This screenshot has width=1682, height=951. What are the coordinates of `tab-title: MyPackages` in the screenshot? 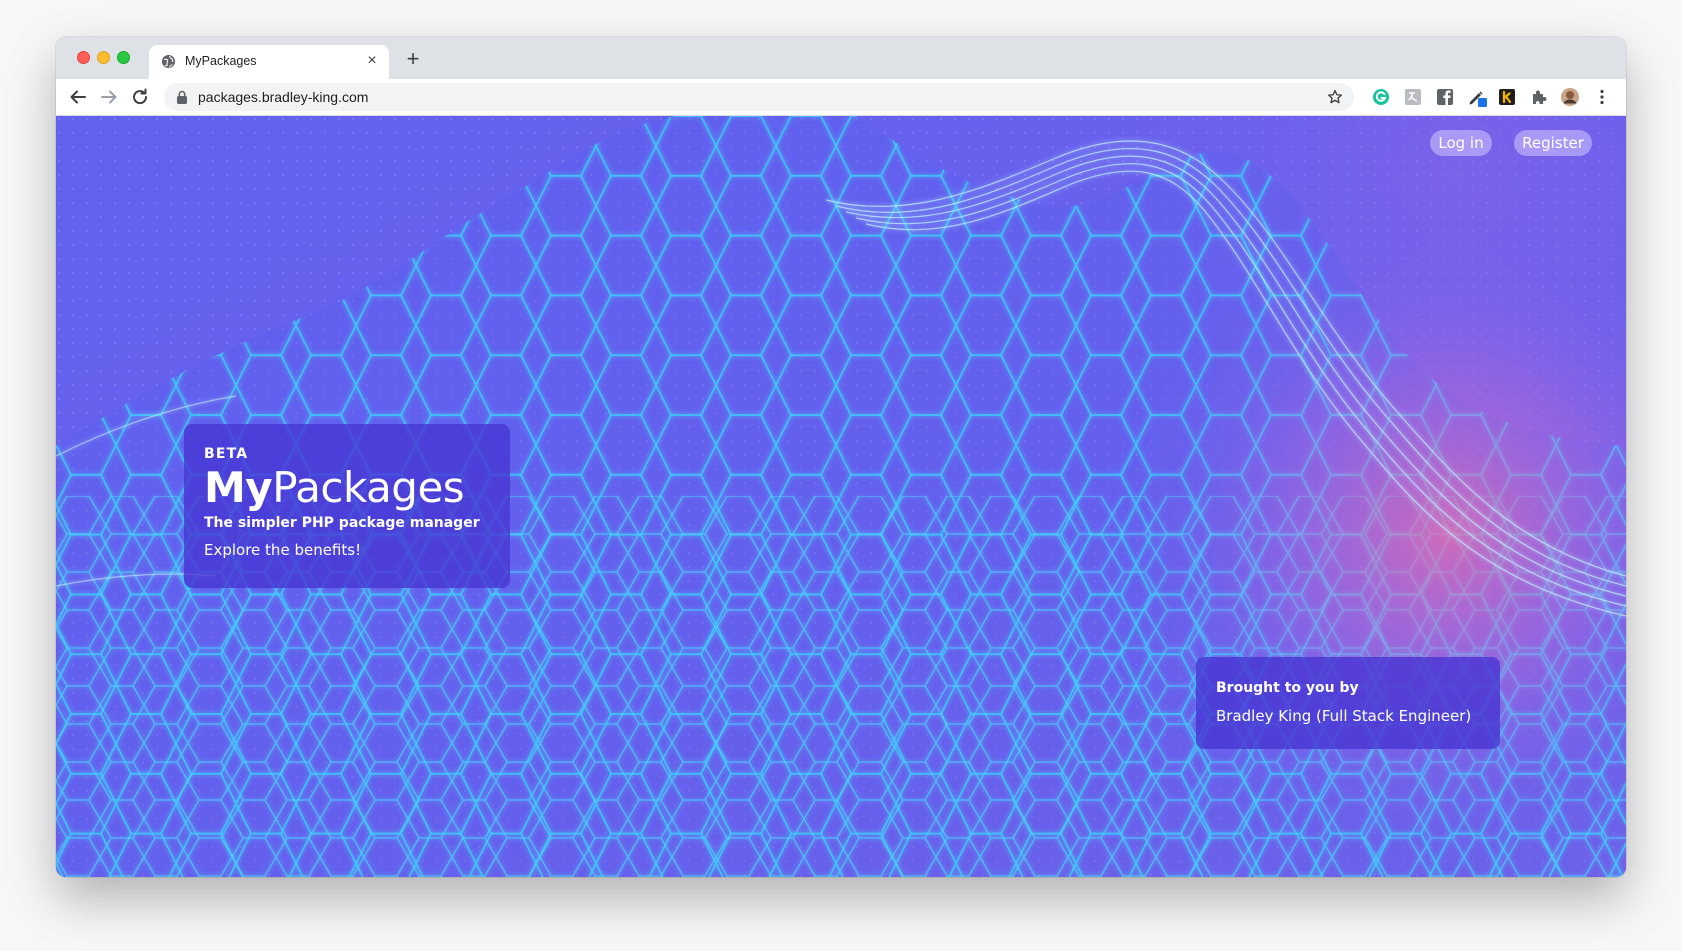 It's located at (221, 61).